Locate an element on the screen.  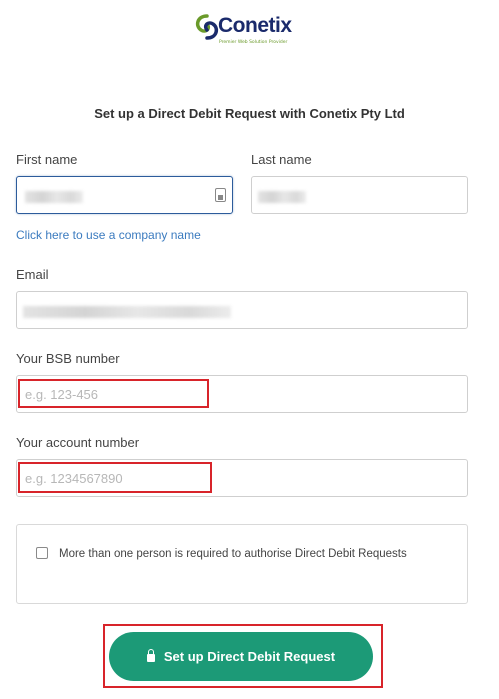
email-label: Email is located at coordinates (32, 274).